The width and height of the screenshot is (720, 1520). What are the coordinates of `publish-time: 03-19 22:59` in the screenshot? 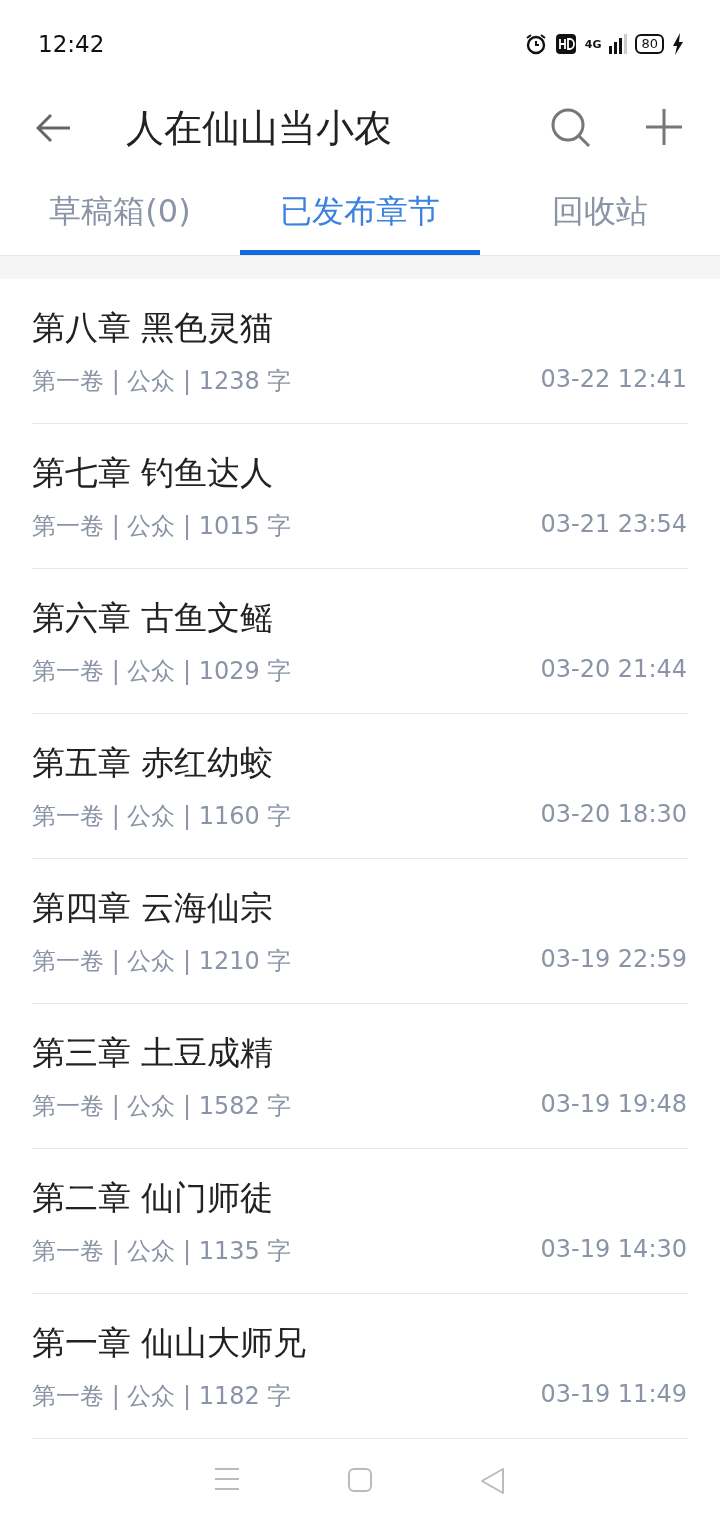 It's located at (613, 959).